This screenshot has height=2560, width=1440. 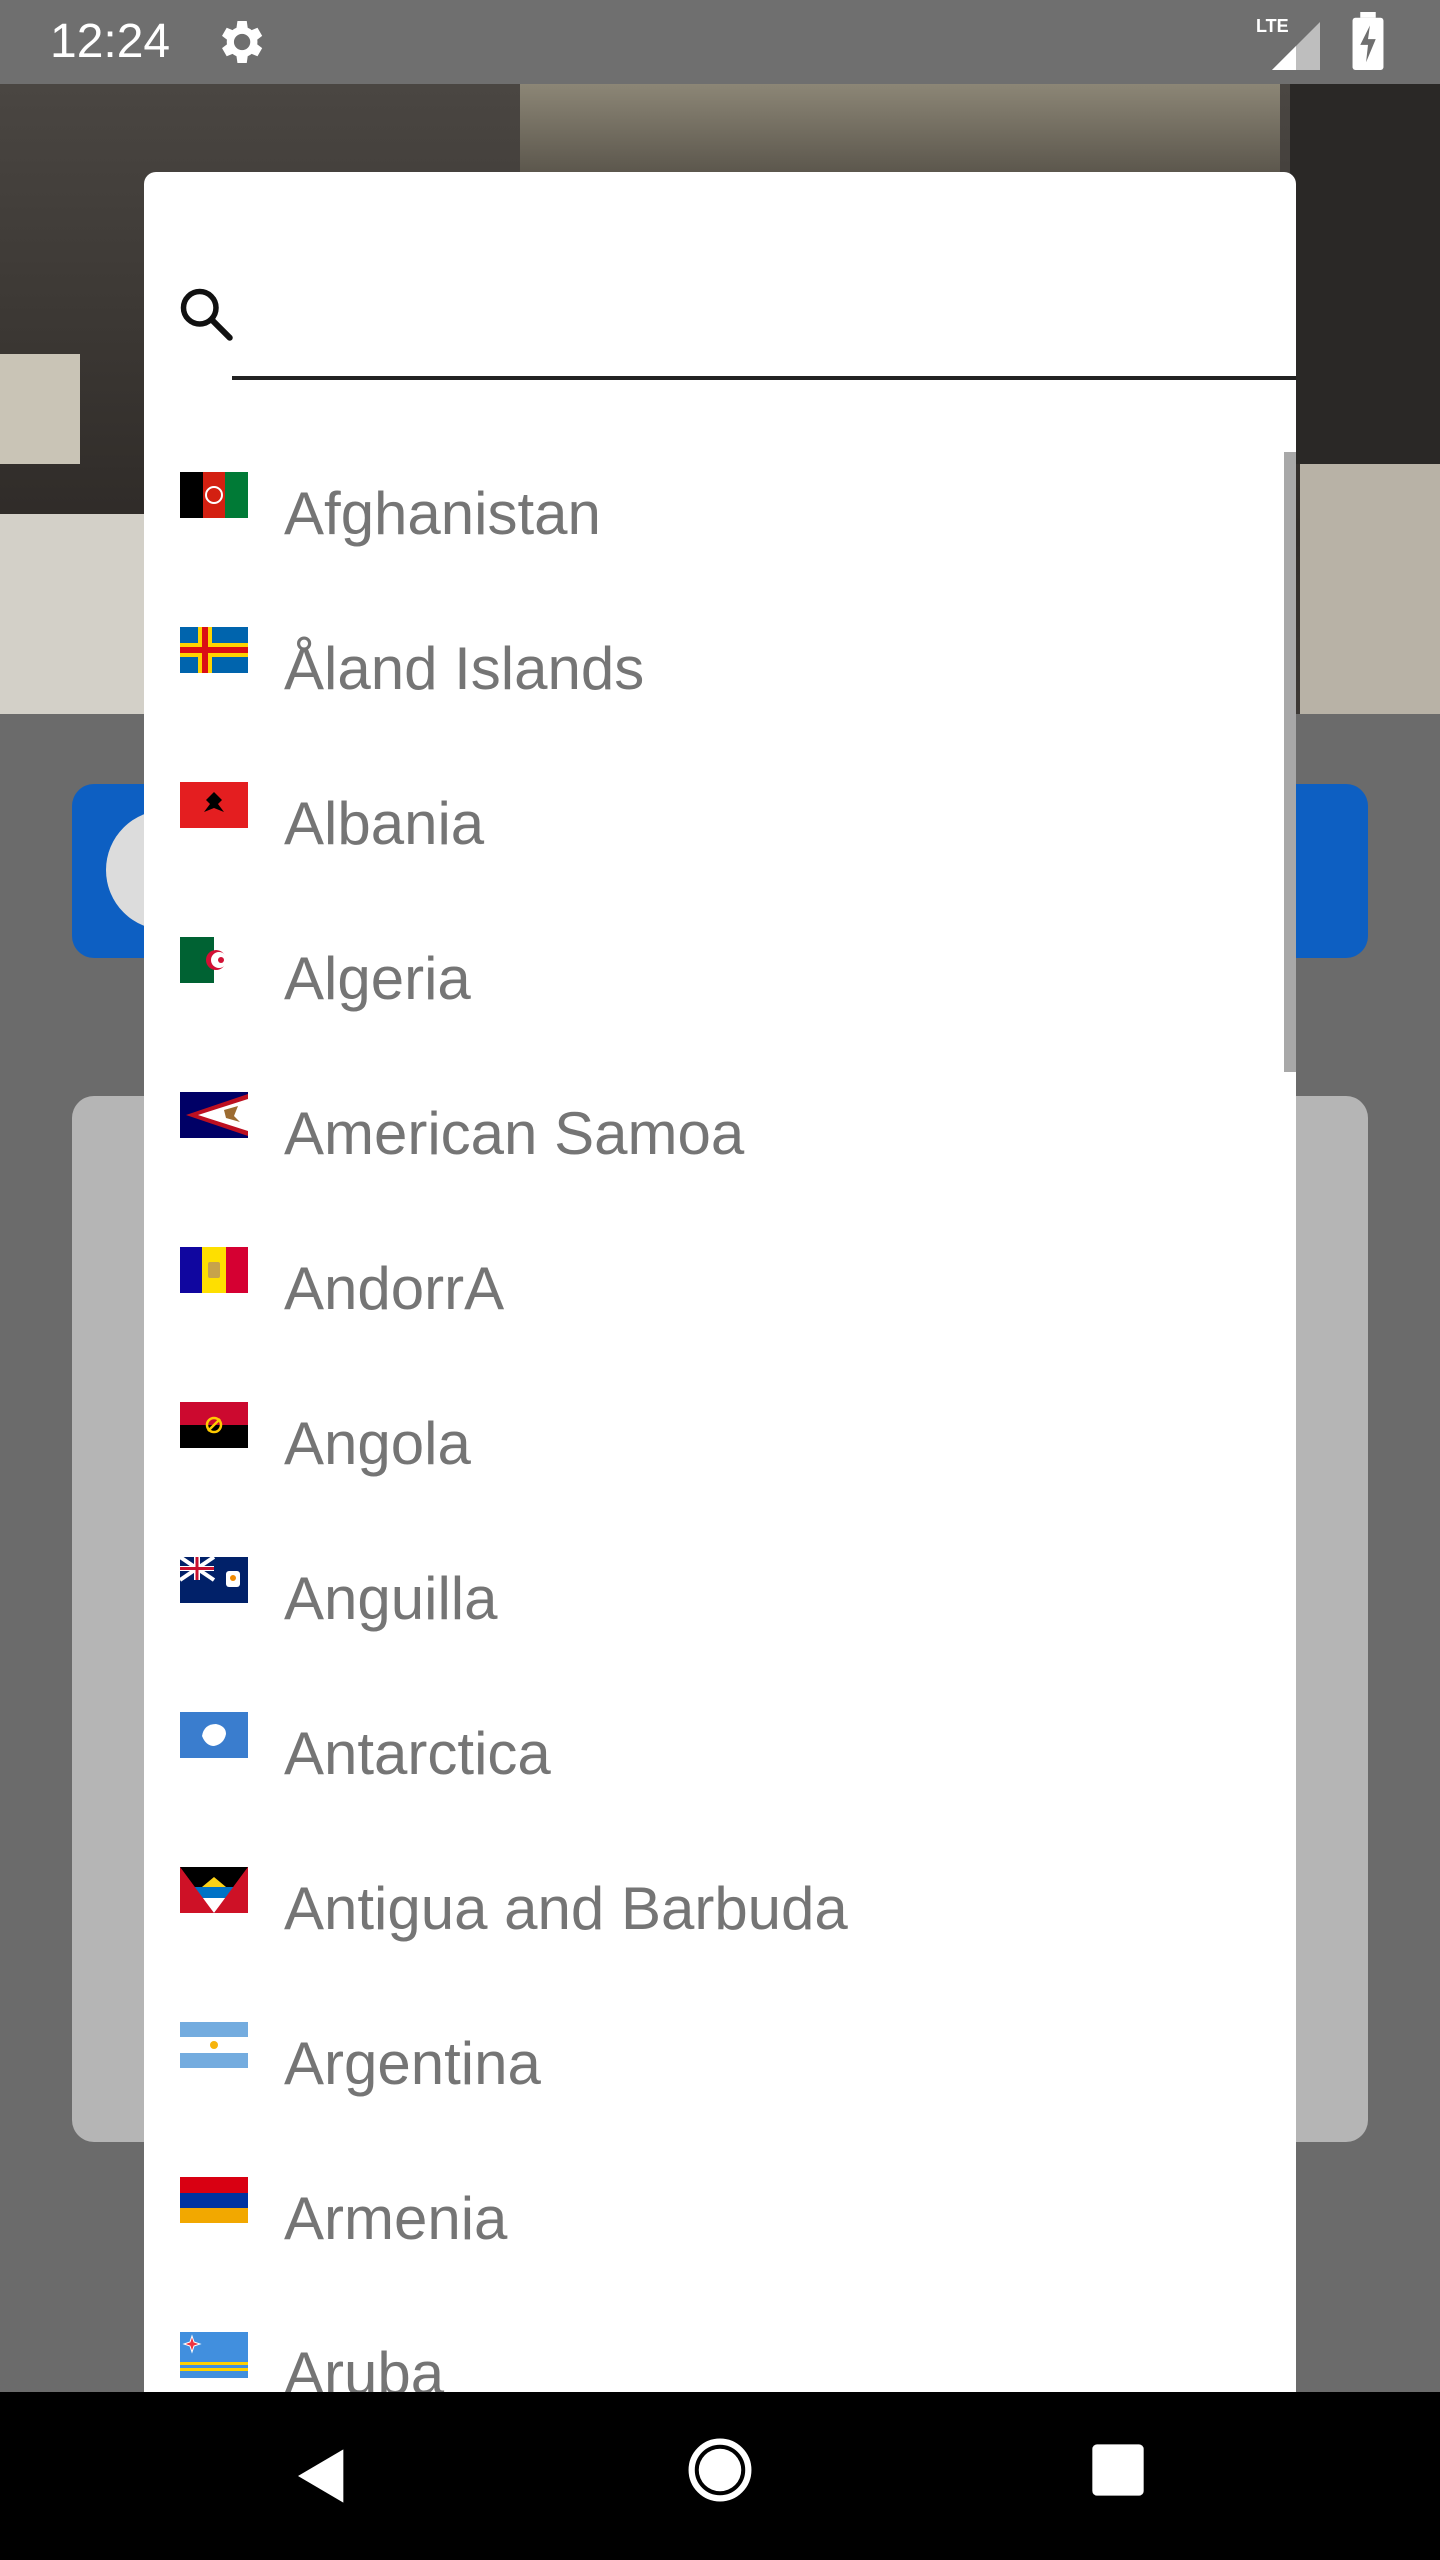 I want to click on search-underline, so click(x=764, y=378).